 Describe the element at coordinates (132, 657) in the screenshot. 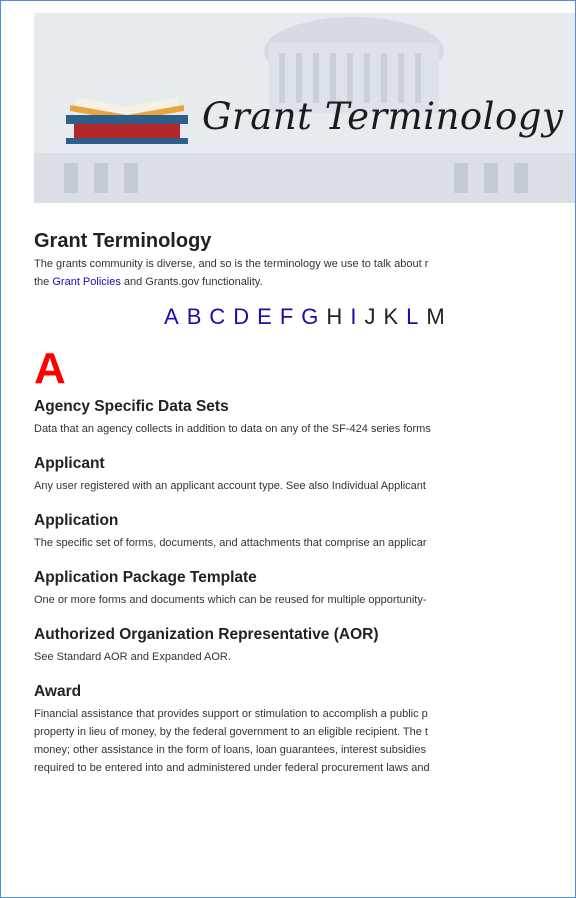

I see `term-definition: See Standard AOR and Expanded AOR.` at that location.